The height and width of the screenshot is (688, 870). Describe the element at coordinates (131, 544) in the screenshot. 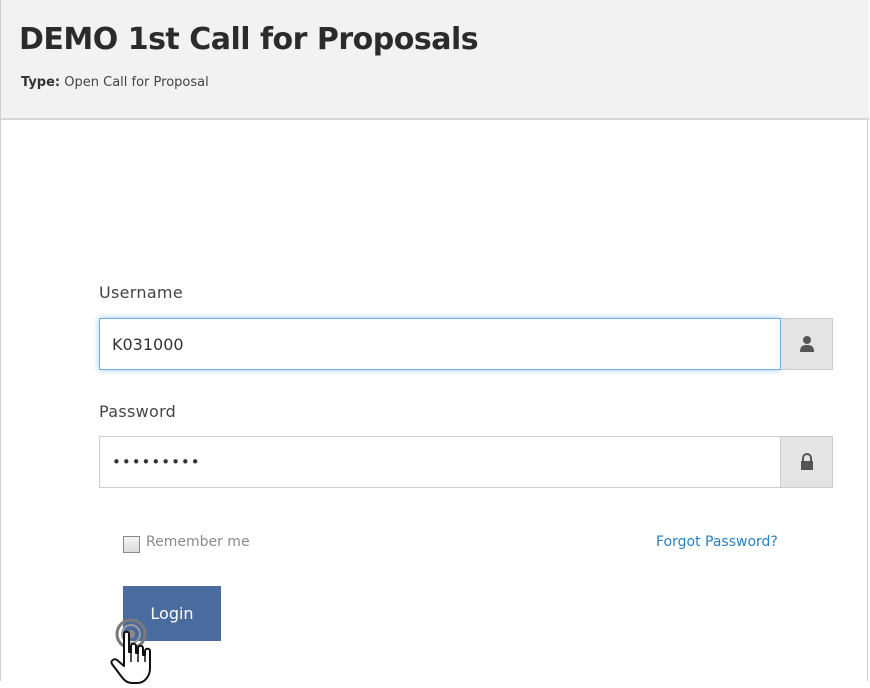

I see `remember-me-checkbox` at that location.